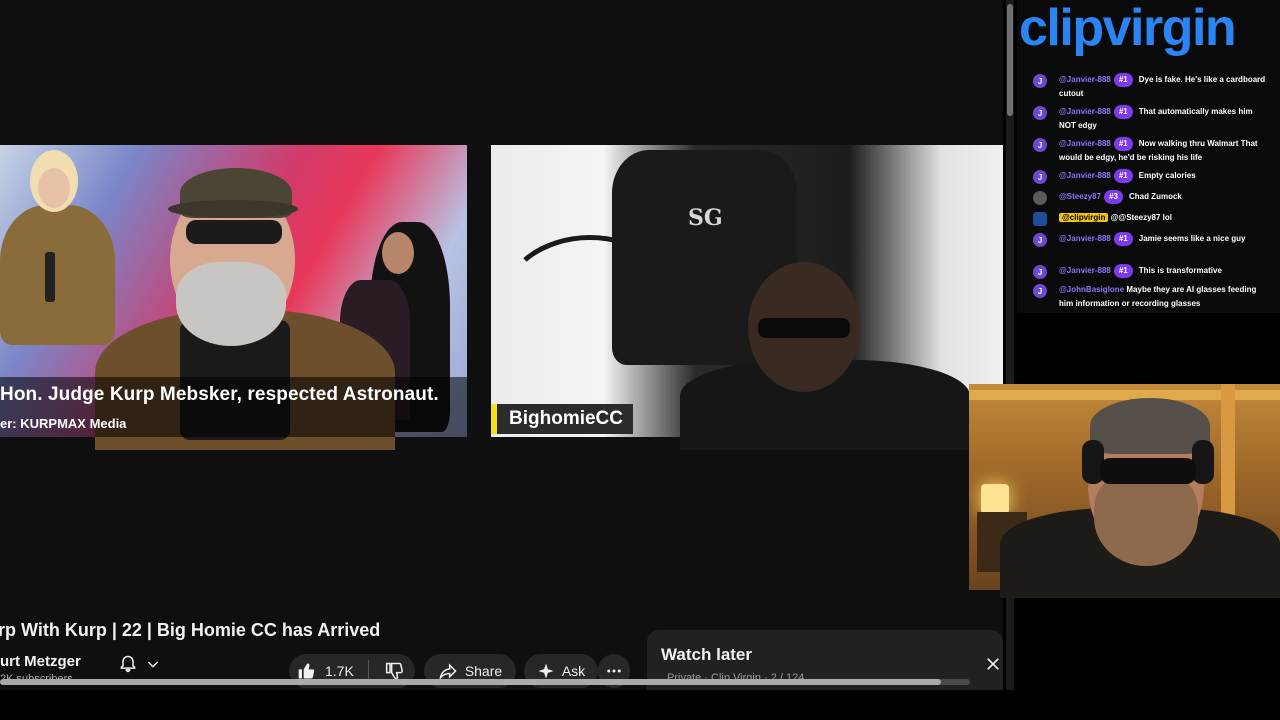 The height and width of the screenshot is (720, 1280). Describe the element at coordinates (995, 499) in the screenshot. I see `lamp` at that location.